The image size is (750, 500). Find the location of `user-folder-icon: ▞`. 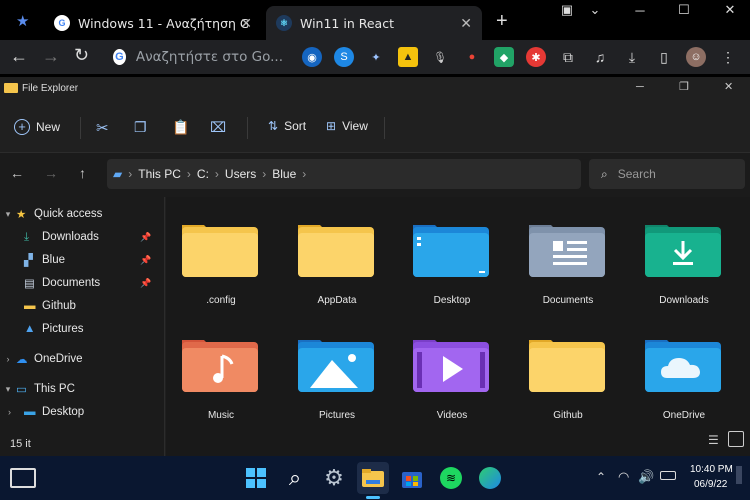

user-folder-icon: ▞ is located at coordinates (28, 261).